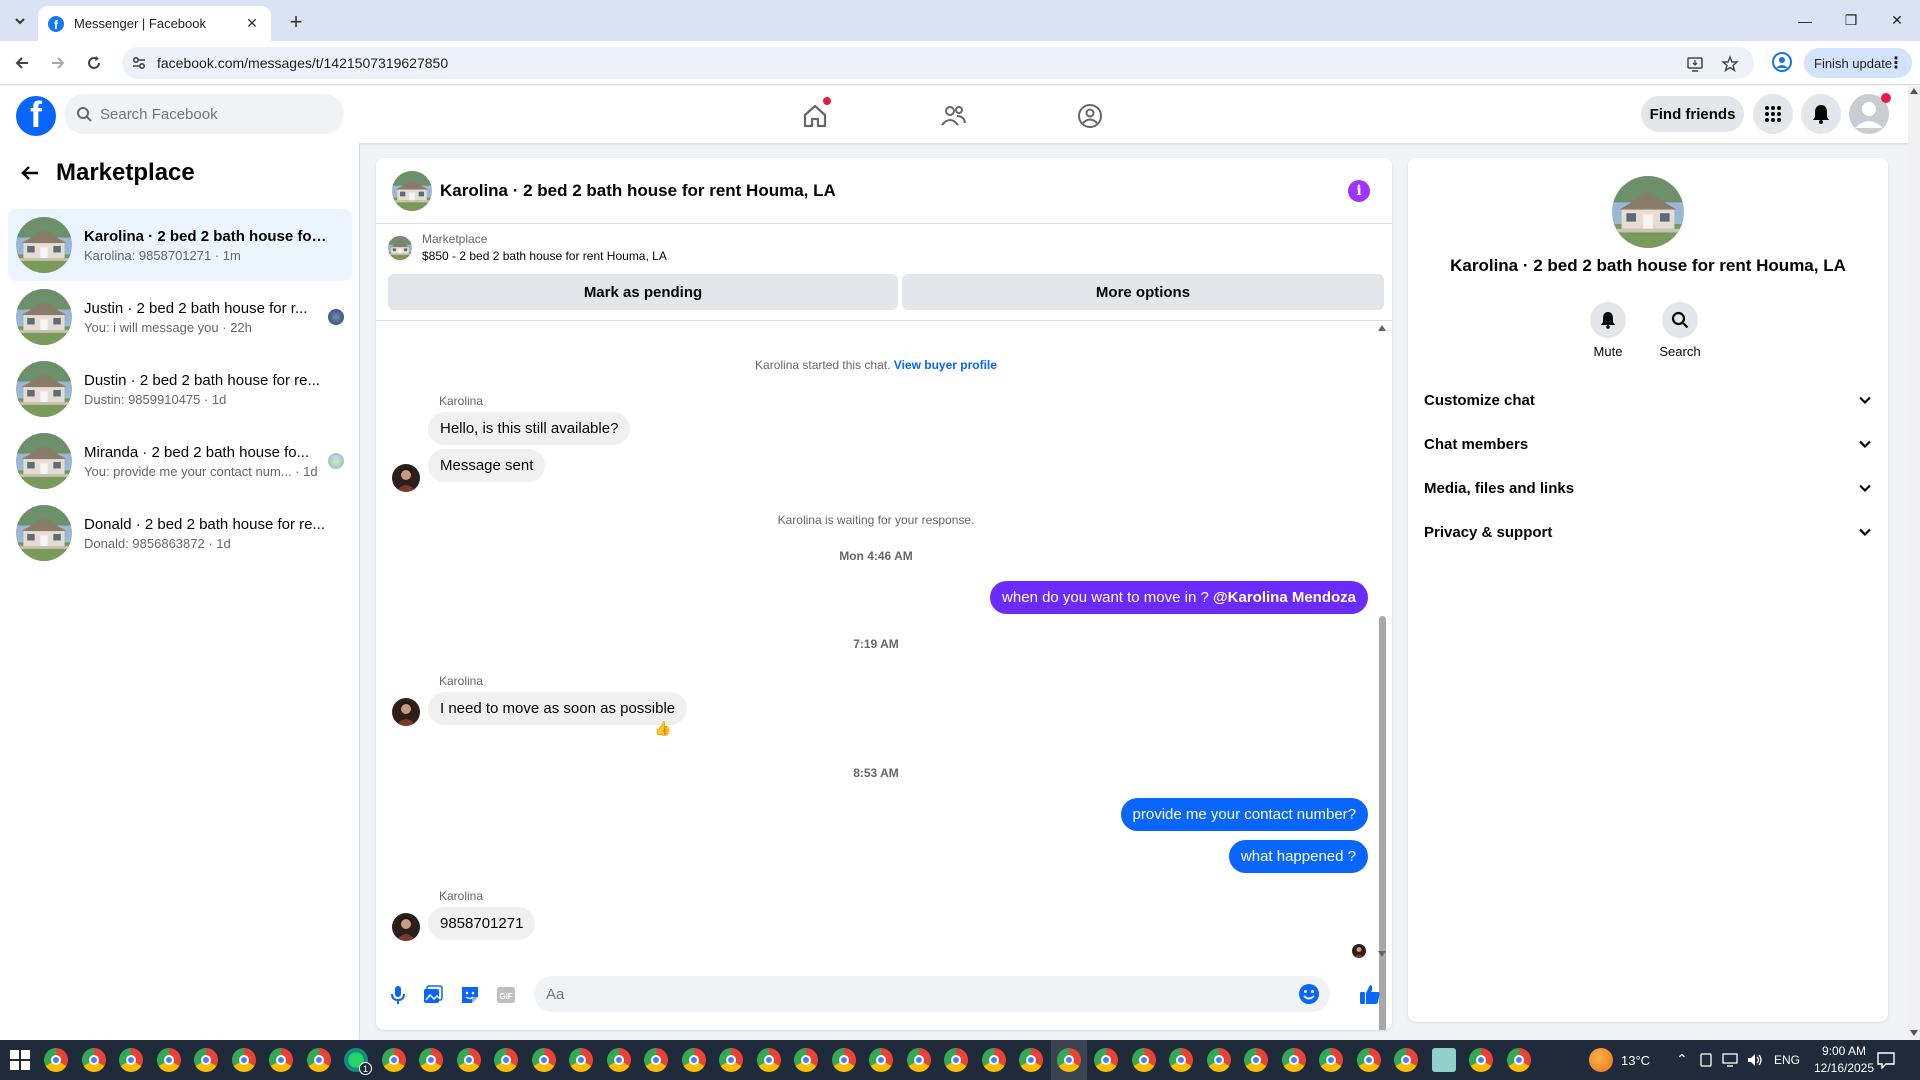 This screenshot has width=1920, height=1080. Describe the element at coordinates (1382, 954) in the screenshot. I see `scroll-down-arrow` at that location.